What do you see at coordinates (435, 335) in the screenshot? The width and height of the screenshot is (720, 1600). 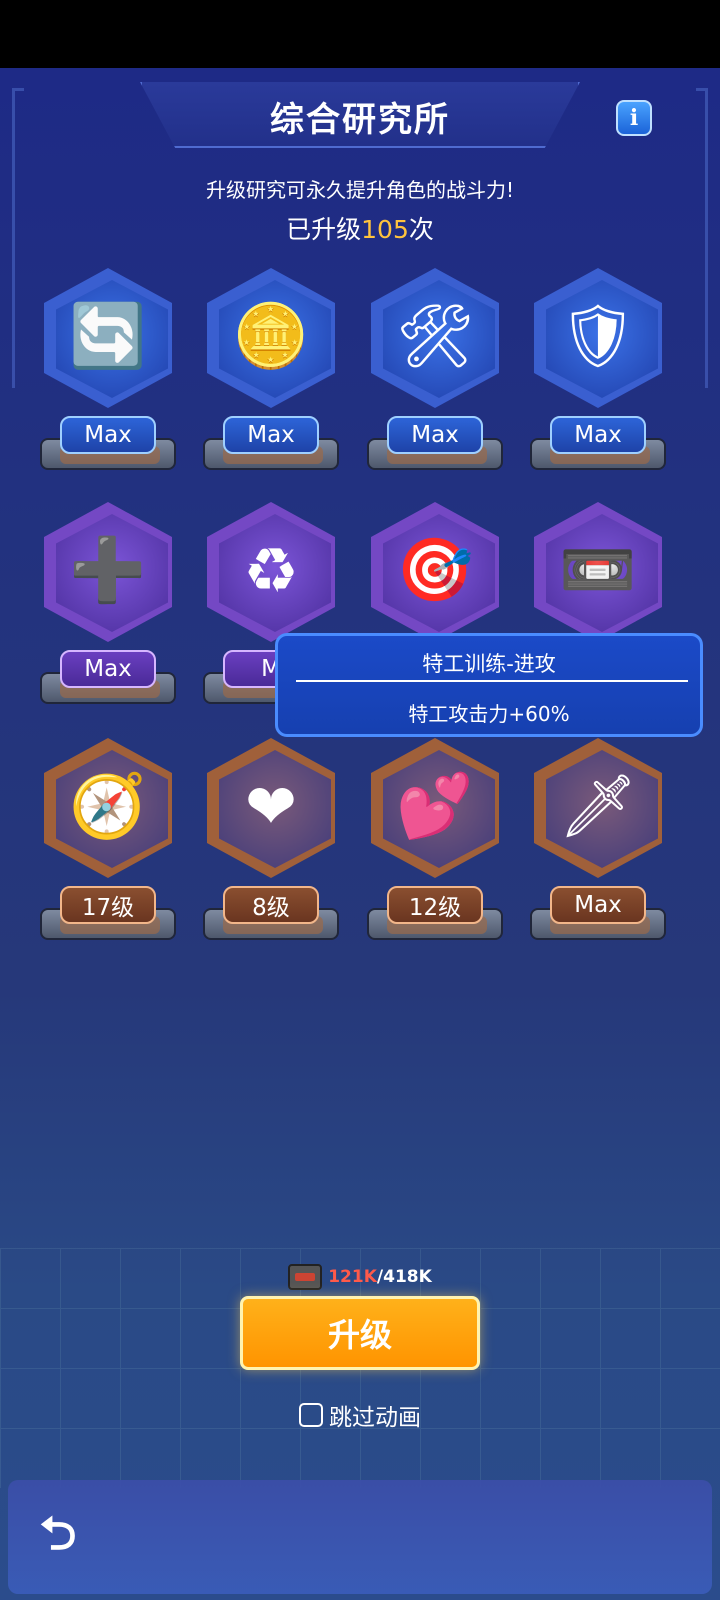 I see `tools-icon: 🛠` at bounding box center [435, 335].